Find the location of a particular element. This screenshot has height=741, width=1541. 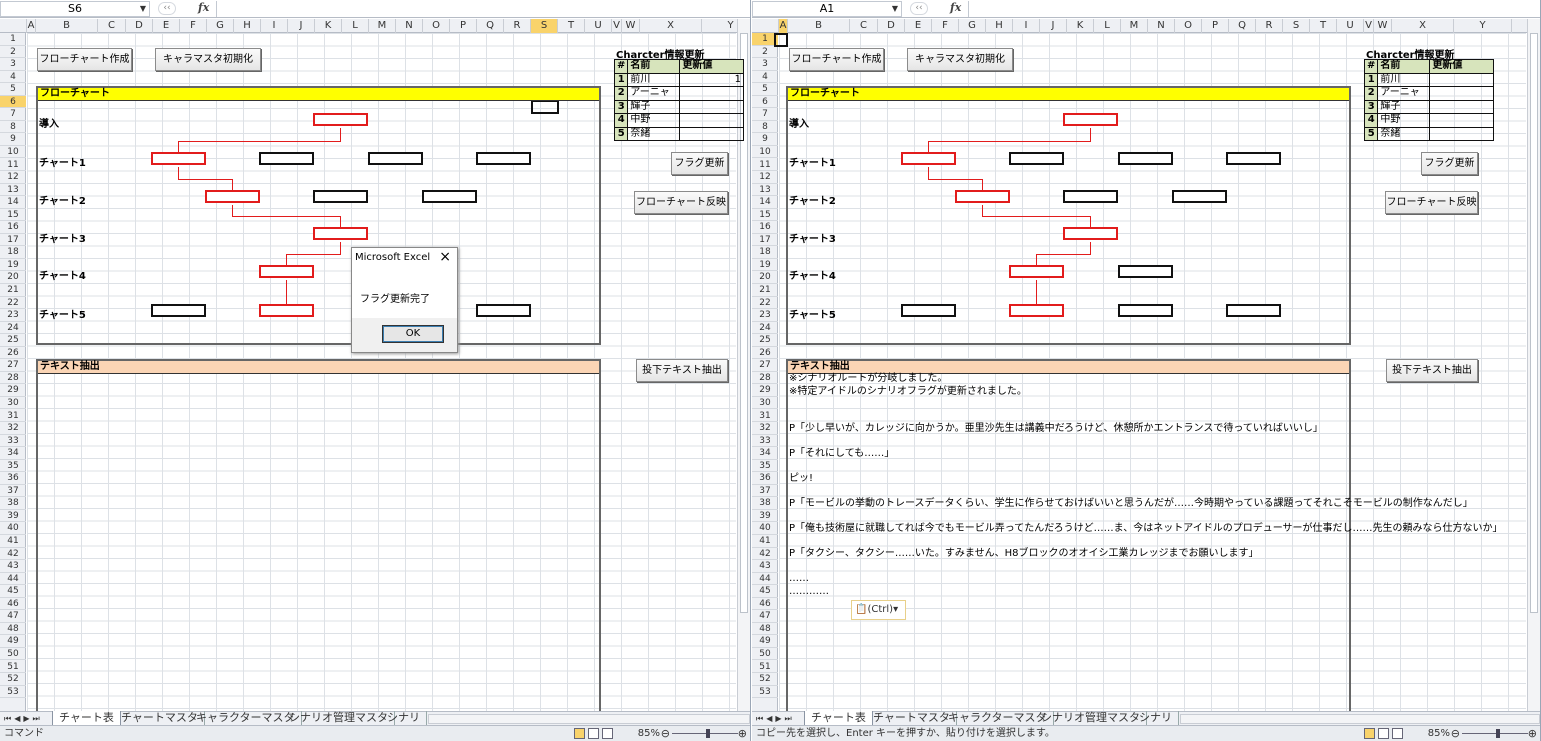

row-number: 5 is located at coordinates (13, 89).